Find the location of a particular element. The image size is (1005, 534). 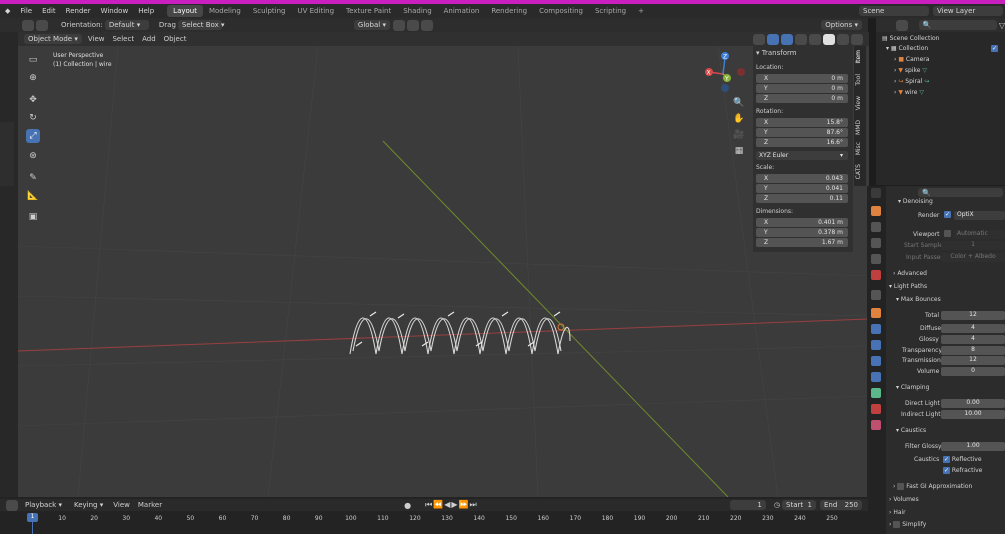

select-box-tool-icon: ▭ is located at coordinates (33, 60).